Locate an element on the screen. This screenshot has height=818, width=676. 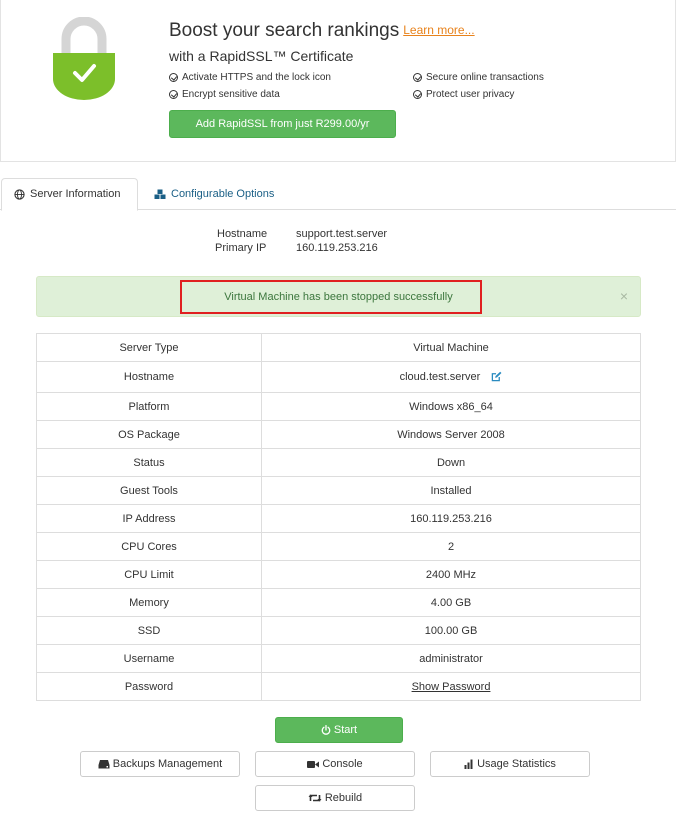
add-rapidssl-button: Add RapidSSL from just R299.00/yr is located at coordinates (282, 124).